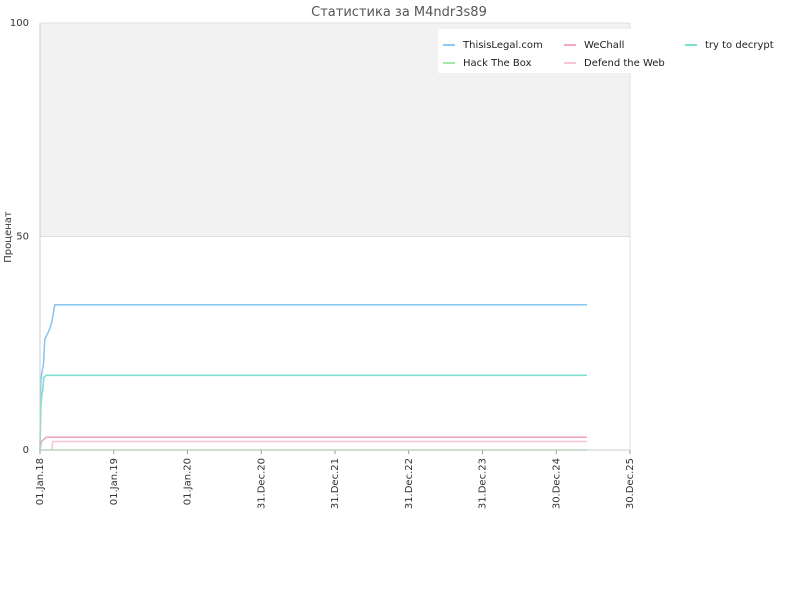  Describe the element at coordinates (188, 481) in the screenshot. I see `x-tick-label: 01.Jan.20` at that location.